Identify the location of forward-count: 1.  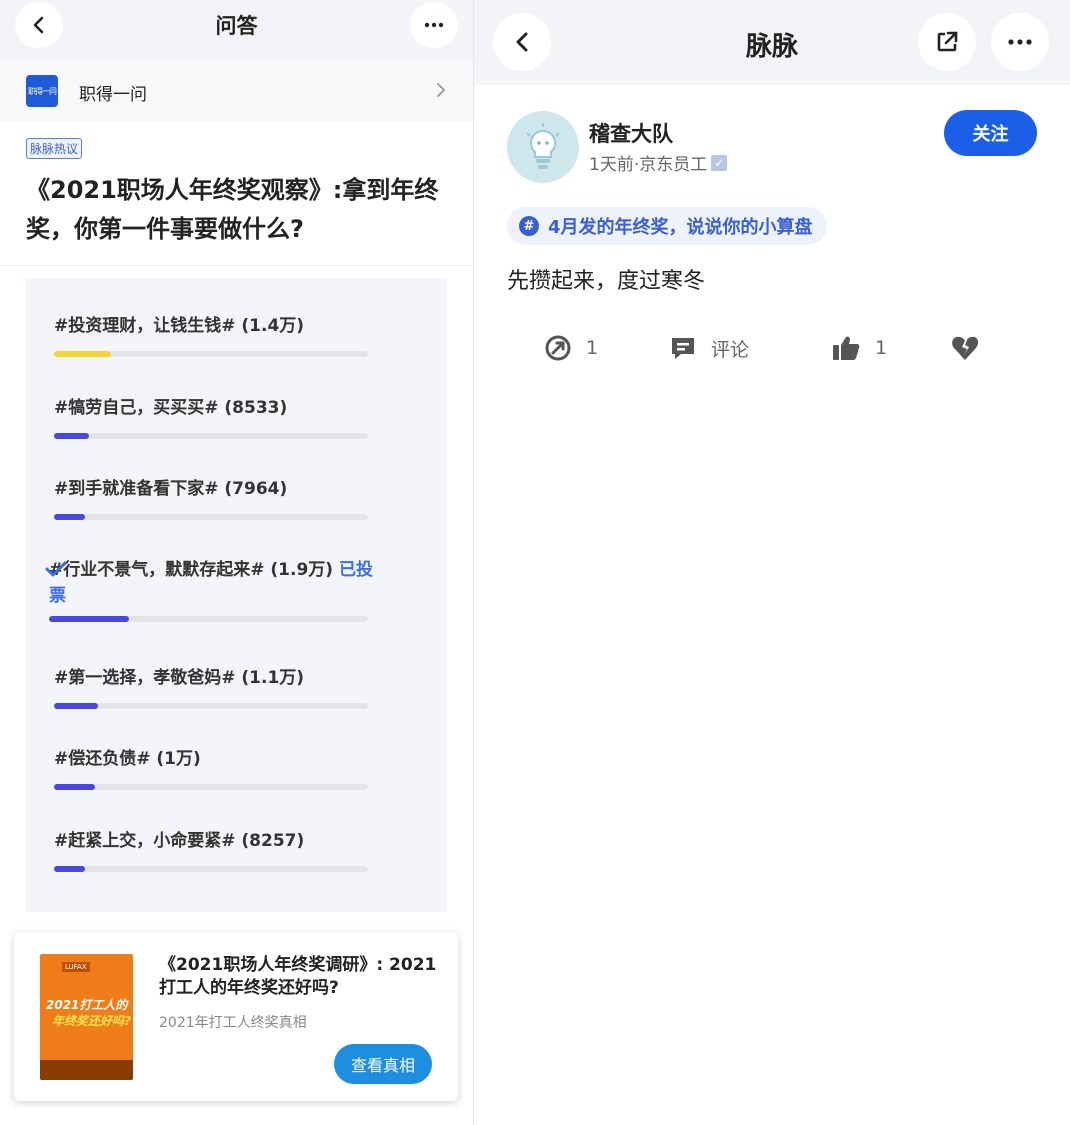
(592, 348).